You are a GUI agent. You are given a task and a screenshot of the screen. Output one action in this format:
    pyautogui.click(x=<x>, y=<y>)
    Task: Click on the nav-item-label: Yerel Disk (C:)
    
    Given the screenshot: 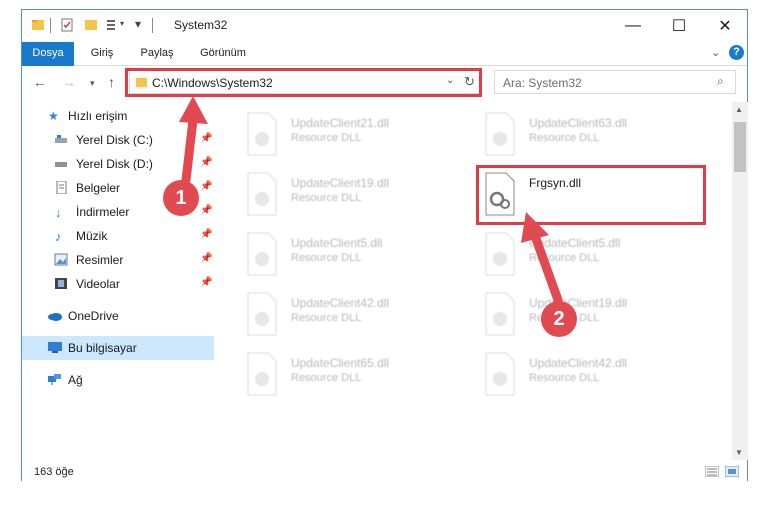 What is the action you would take?
    pyautogui.click(x=114, y=140)
    